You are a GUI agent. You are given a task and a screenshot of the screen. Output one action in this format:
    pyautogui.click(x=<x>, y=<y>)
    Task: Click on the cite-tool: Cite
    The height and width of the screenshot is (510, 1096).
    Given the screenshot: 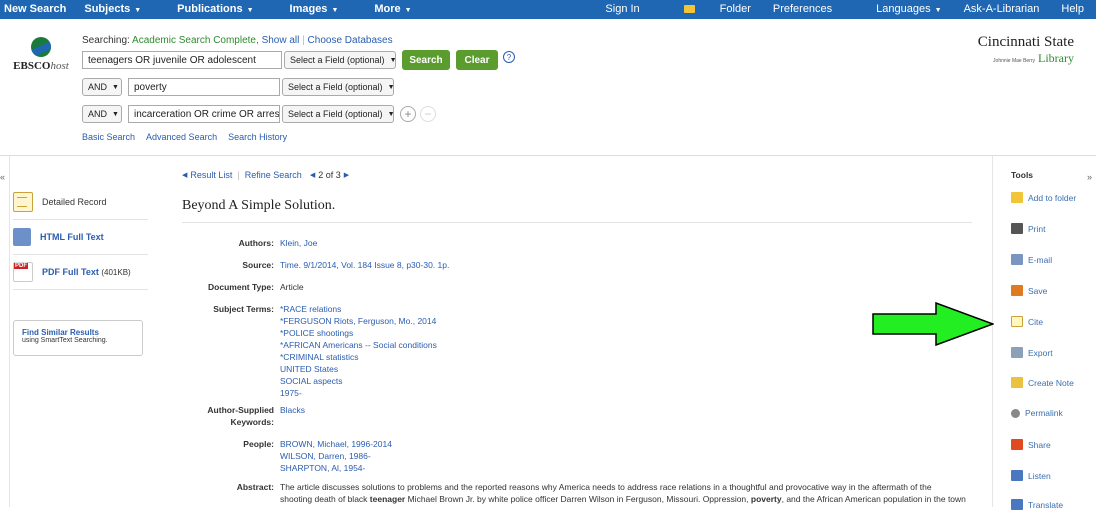 What is the action you would take?
    pyautogui.click(x=1027, y=321)
    